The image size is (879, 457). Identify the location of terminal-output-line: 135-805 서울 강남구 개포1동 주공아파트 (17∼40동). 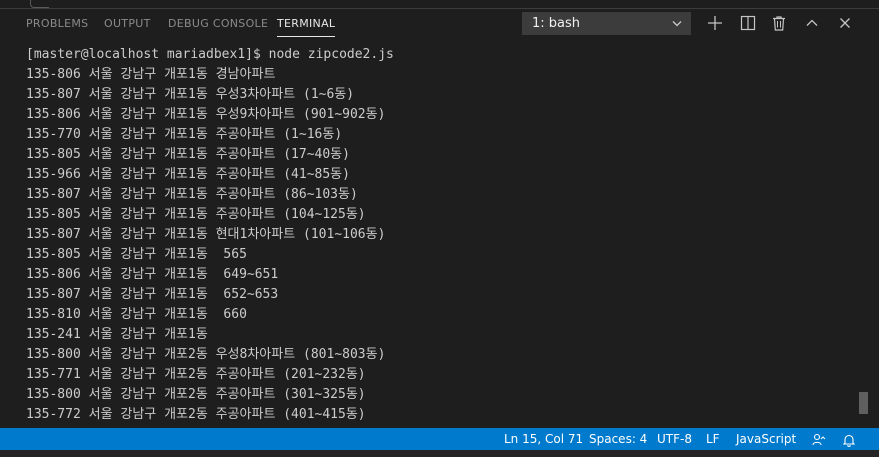
(188, 154).